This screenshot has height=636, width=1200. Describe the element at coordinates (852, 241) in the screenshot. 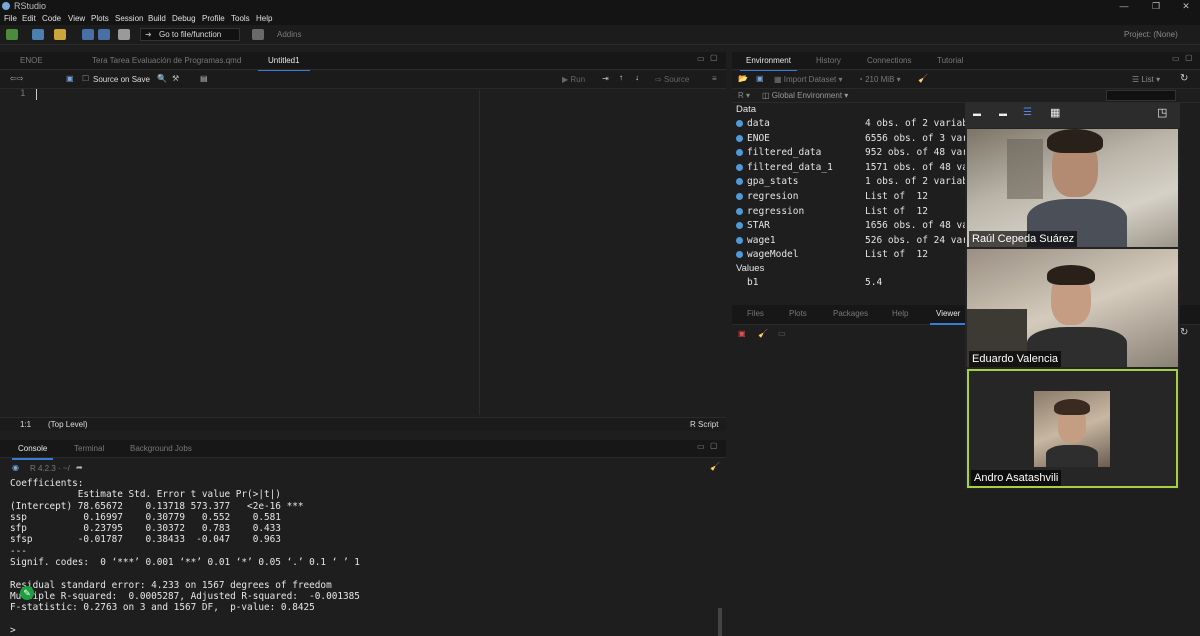

I see `env-data-row: wage1 526 obs. of 24 var` at that location.